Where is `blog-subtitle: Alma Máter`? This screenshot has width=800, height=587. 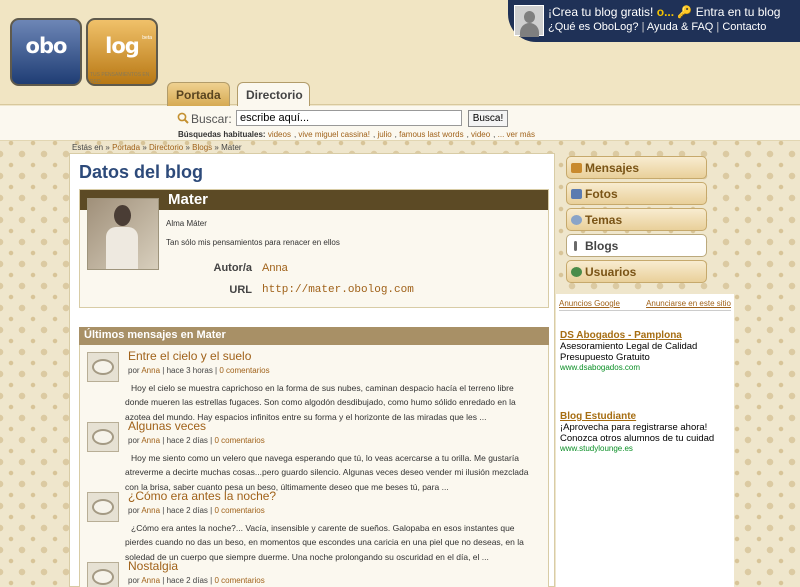
blog-subtitle: Alma Máter is located at coordinates (186, 223).